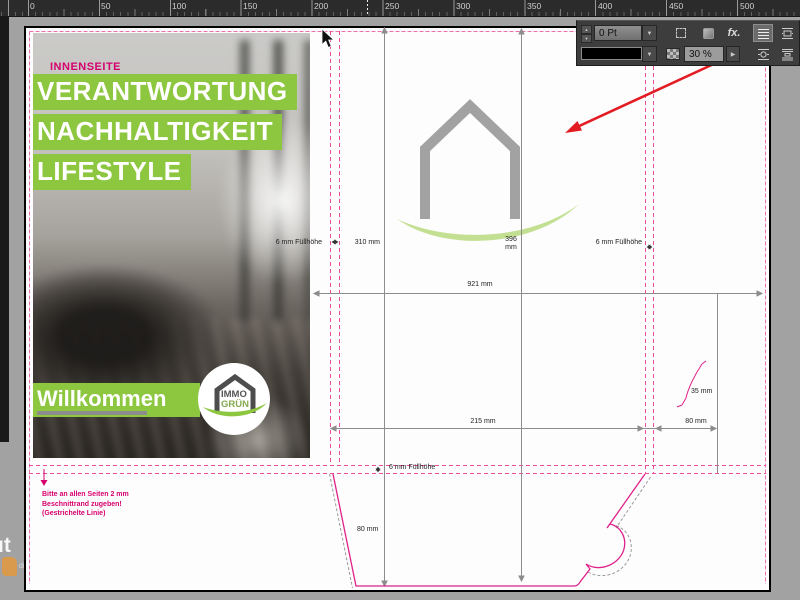  Describe the element at coordinates (86, 67) in the screenshot. I see `kicker-label: INNENSEITE` at that location.